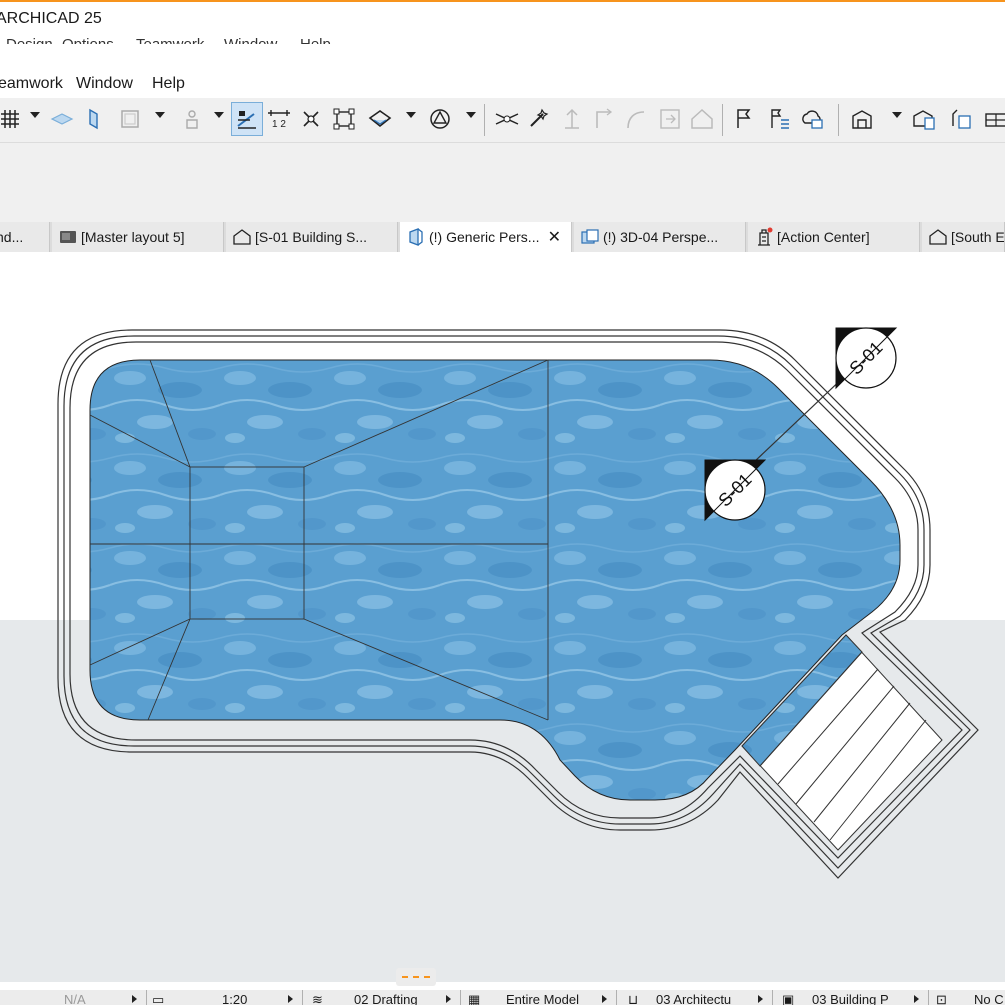 The width and height of the screenshot is (1005, 1005). Describe the element at coordinates (160, 115) in the screenshot. I see `window-dropdown` at that location.